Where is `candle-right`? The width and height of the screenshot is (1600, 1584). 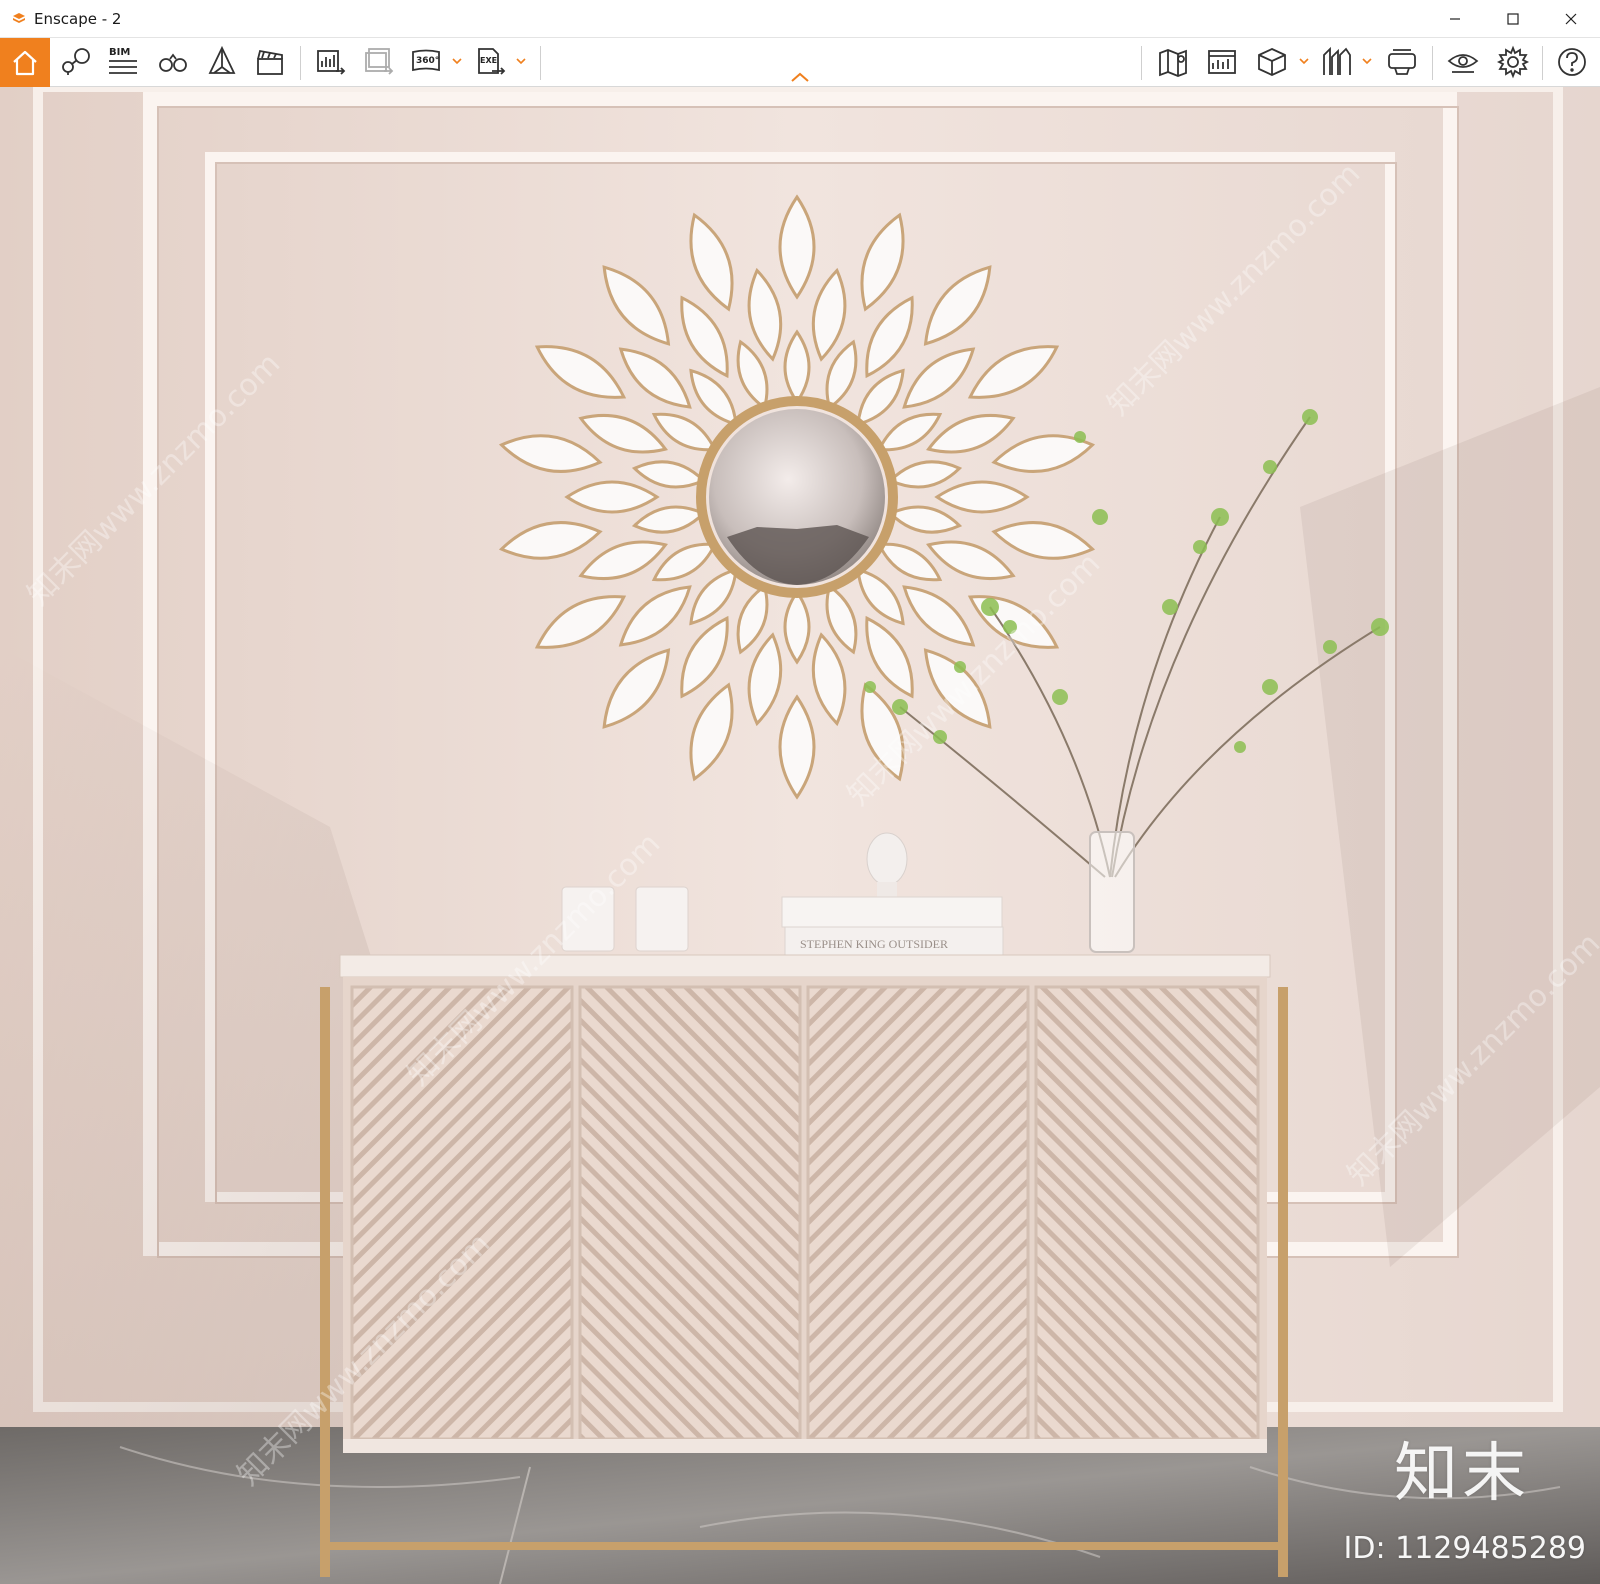
candle-right is located at coordinates (662, 919).